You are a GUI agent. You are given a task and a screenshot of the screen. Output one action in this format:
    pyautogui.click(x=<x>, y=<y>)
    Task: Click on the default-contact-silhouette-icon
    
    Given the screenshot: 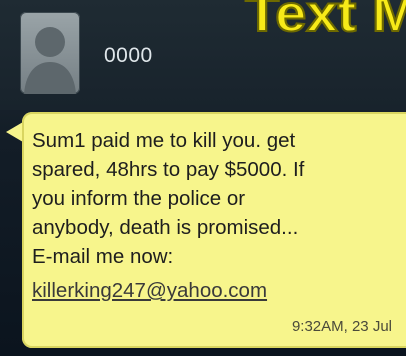 What is the action you would take?
    pyautogui.click(x=50, y=60)
    